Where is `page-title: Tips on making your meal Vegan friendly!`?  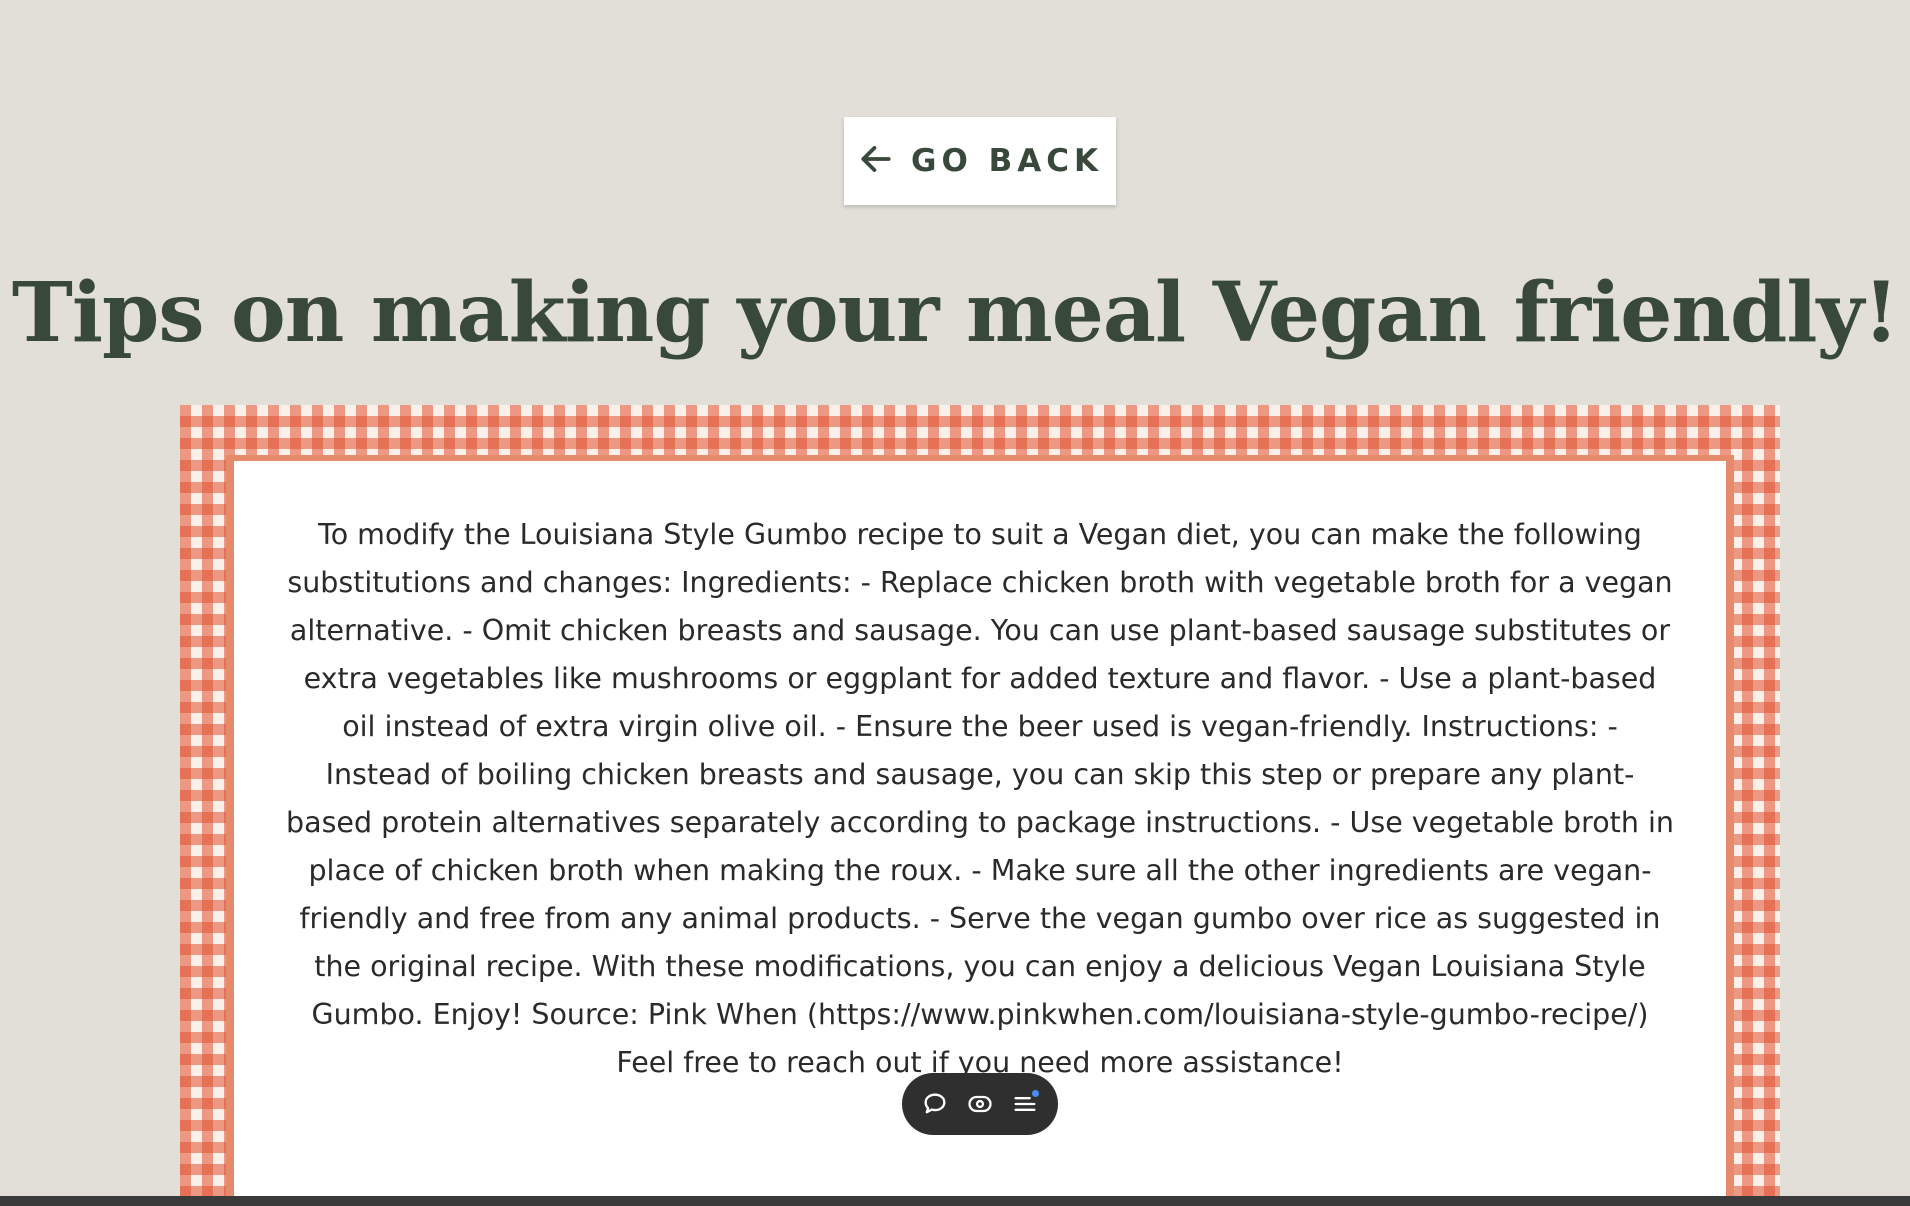 page-title: Tips on making your meal Vegan friendly! is located at coordinates (955, 313).